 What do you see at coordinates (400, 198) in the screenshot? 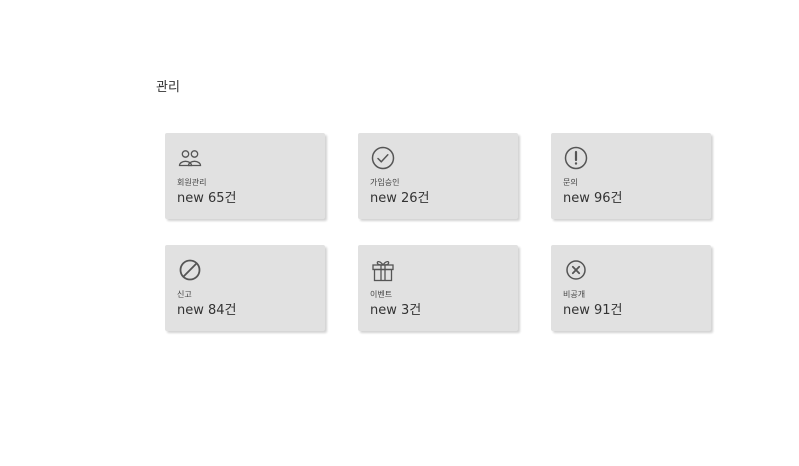
I see `card-count: new 26건` at bounding box center [400, 198].